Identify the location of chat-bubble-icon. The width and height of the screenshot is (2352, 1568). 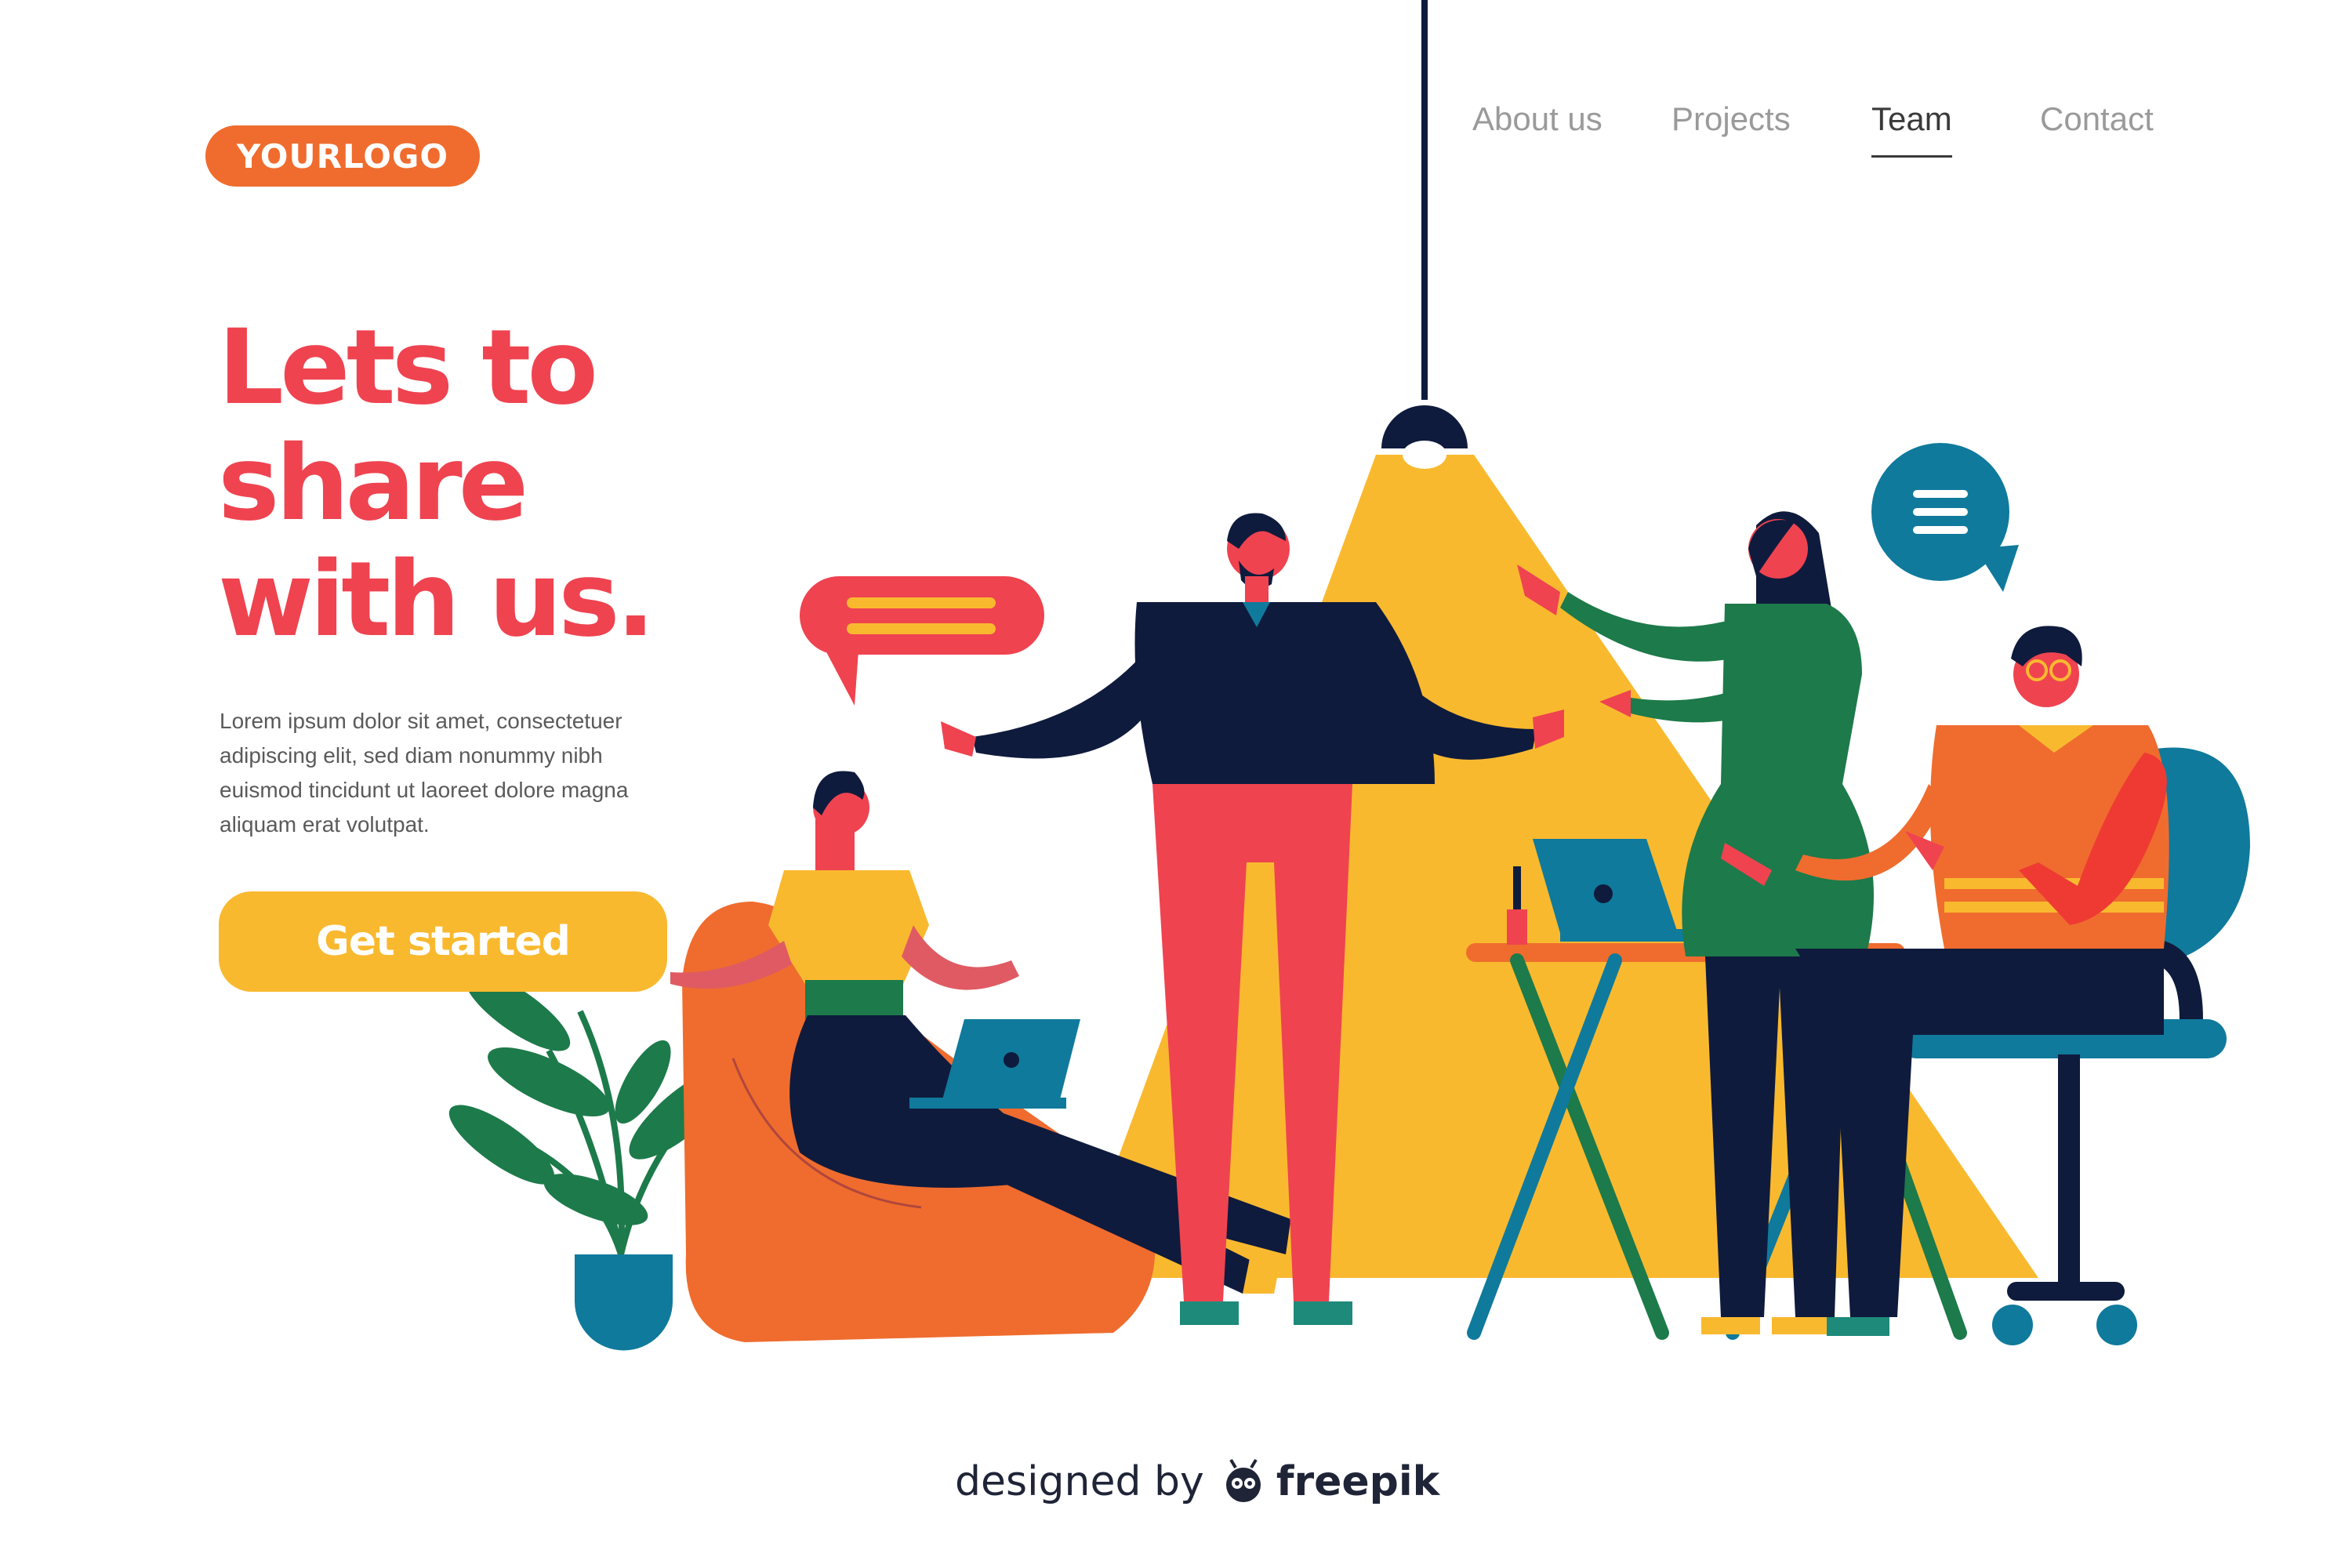
(922, 641).